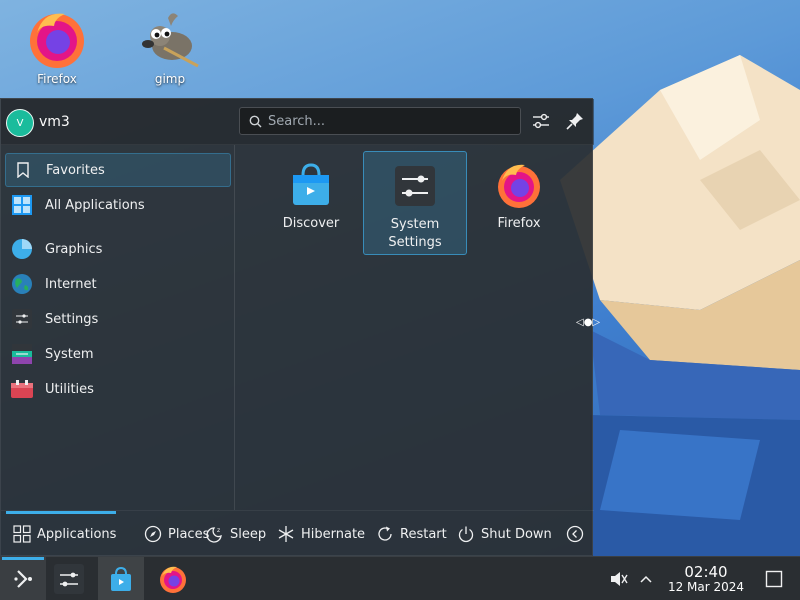 The image size is (800, 600). Describe the element at coordinates (118, 389) in the screenshot. I see `sidebar-item-utilities: Utilities` at that location.